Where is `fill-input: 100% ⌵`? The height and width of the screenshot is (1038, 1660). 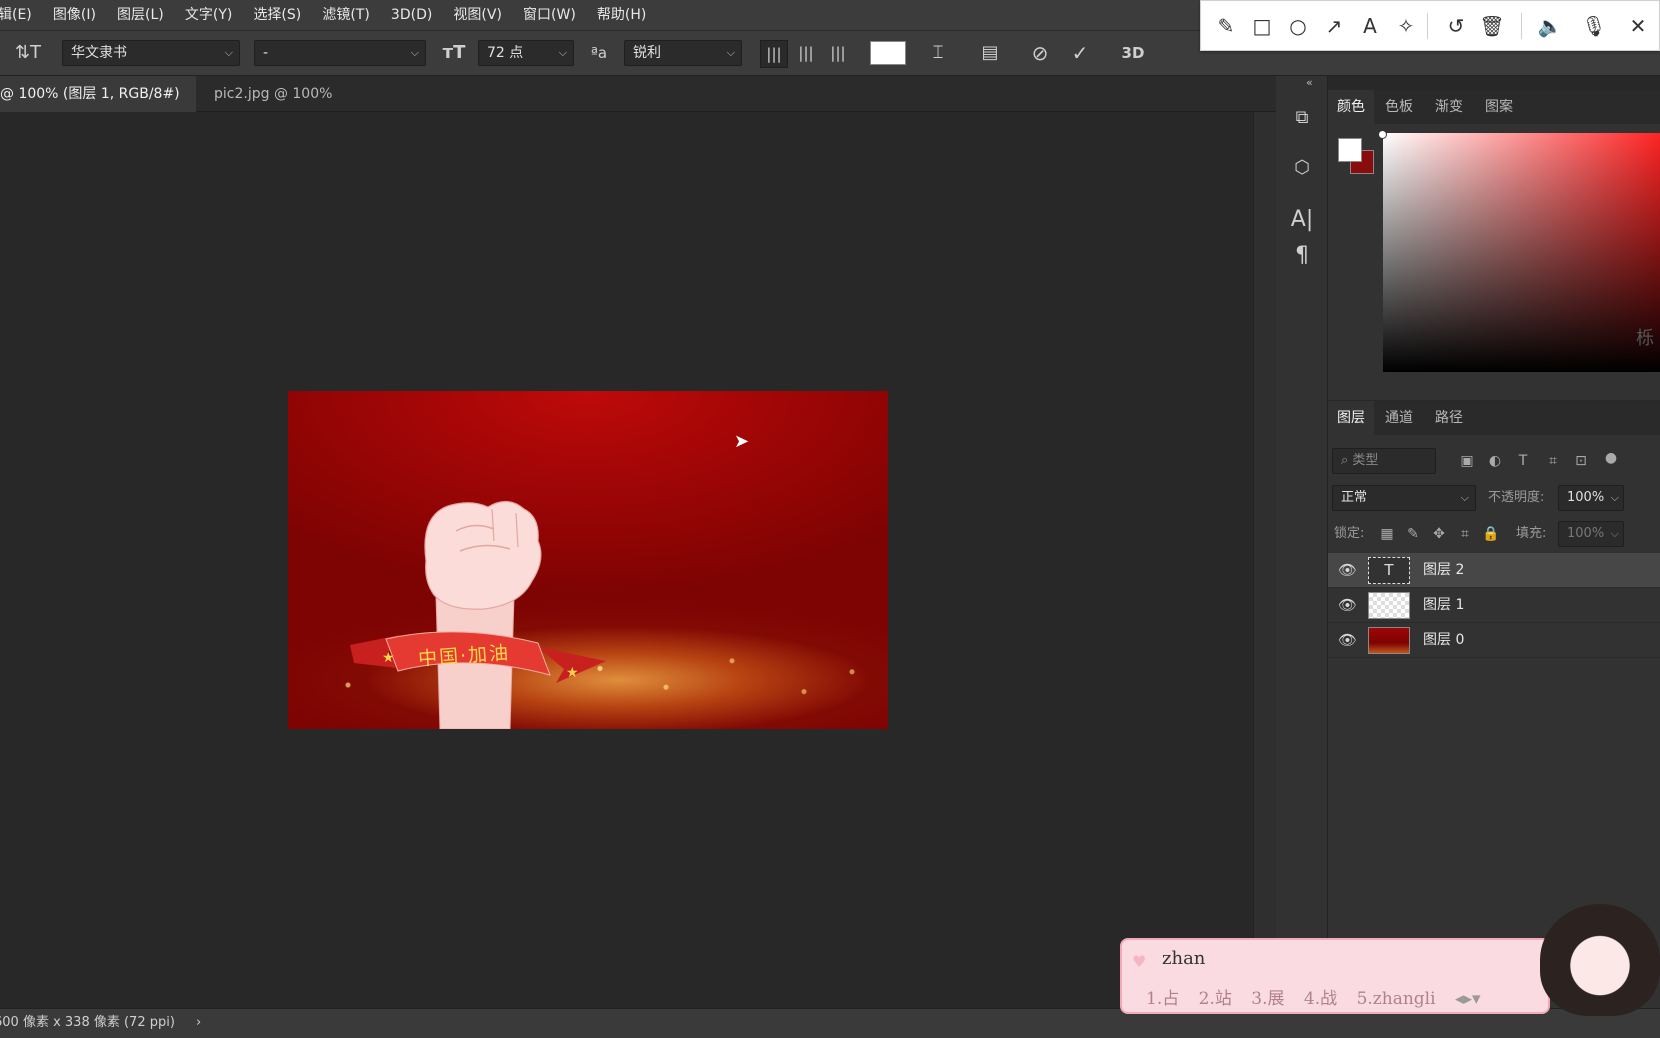 fill-input: 100% ⌵ is located at coordinates (1591, 534).